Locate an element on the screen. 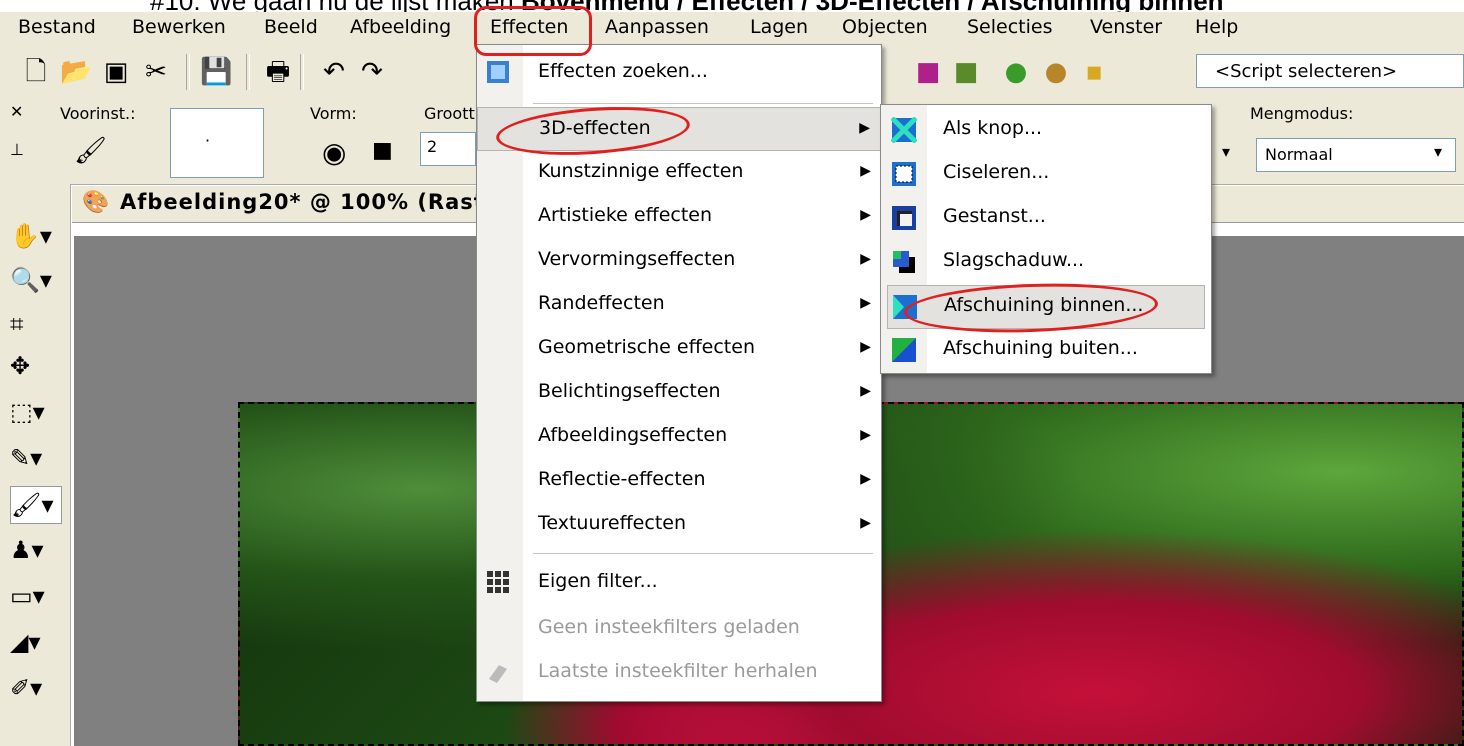 The image size is (1464, 746). blend-mode-select: Normaal is located at coordinates (1356, 155).